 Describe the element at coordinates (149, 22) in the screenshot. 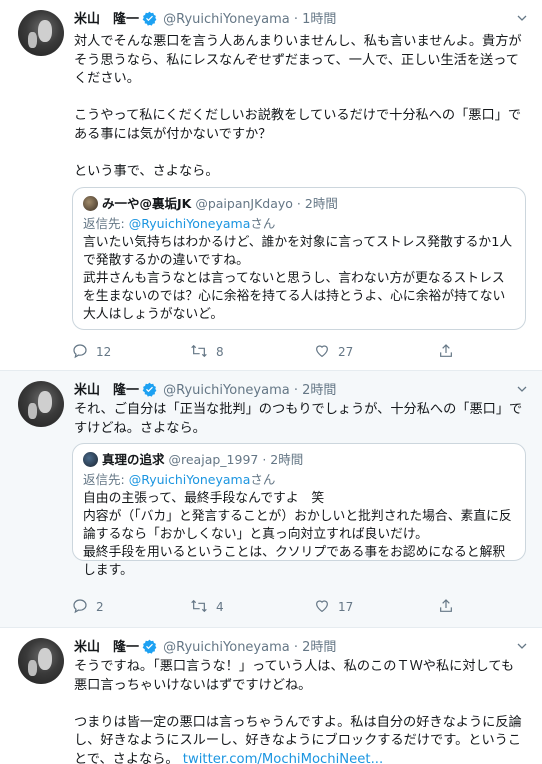

I see `verified-badge-icon` at that location.